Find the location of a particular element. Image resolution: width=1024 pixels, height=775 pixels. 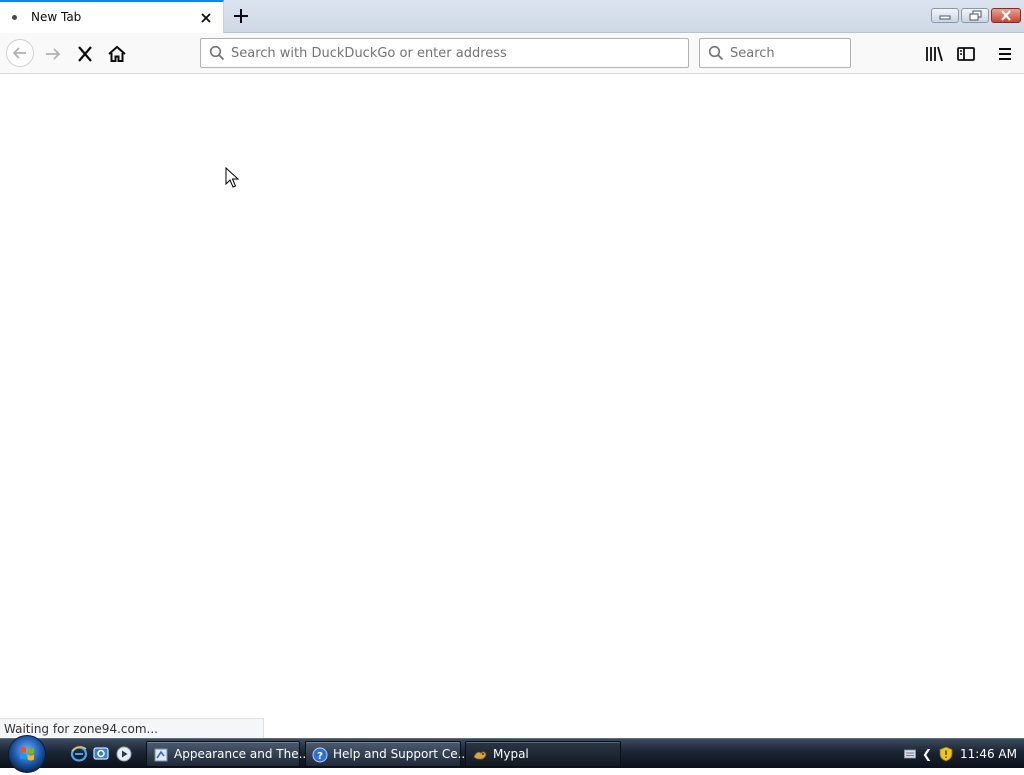

minimize-icon is located at coordinates (945, 17).